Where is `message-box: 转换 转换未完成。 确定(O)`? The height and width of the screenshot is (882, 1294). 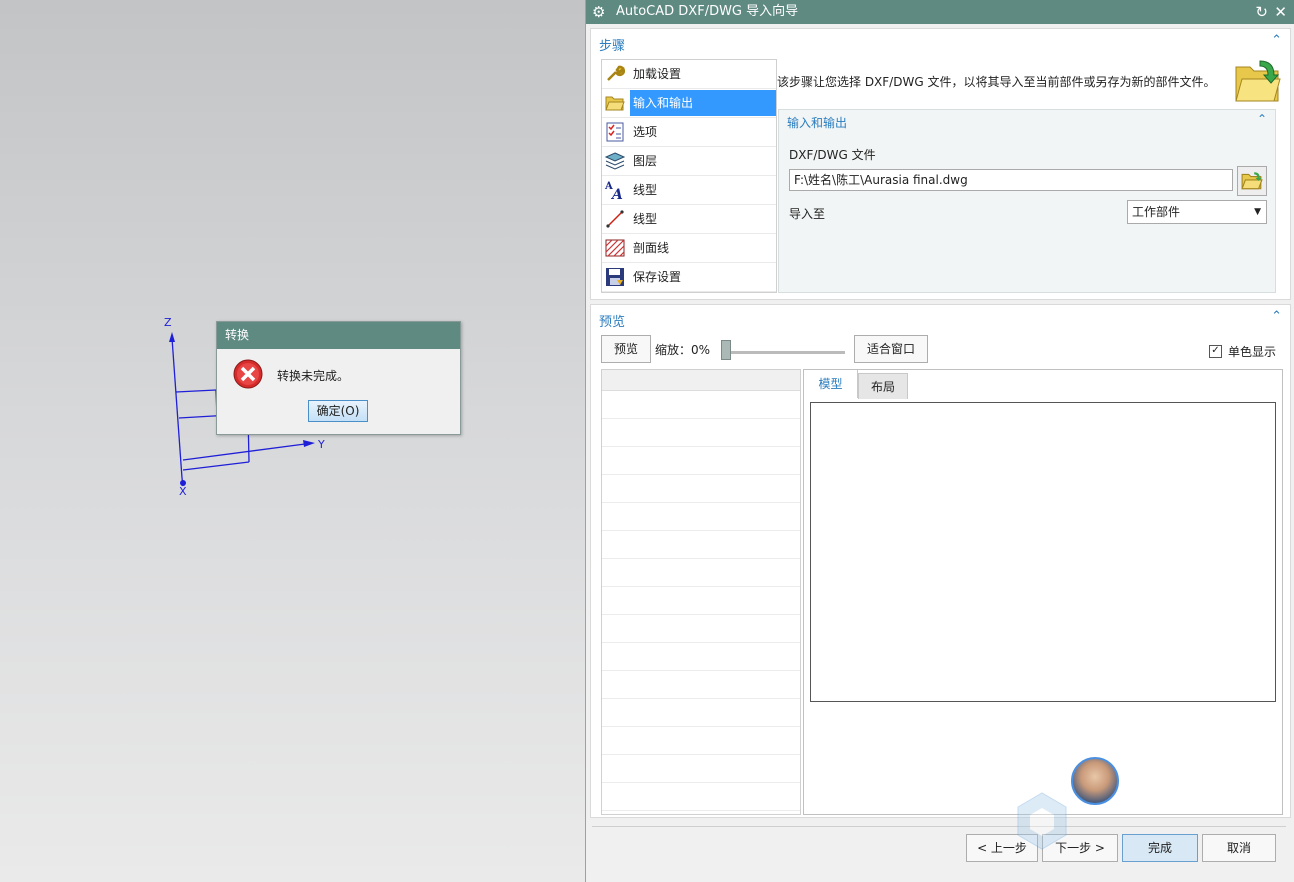
message-box: 转换 转换未完成。 确定(O) is located at coordinates (338, 378).